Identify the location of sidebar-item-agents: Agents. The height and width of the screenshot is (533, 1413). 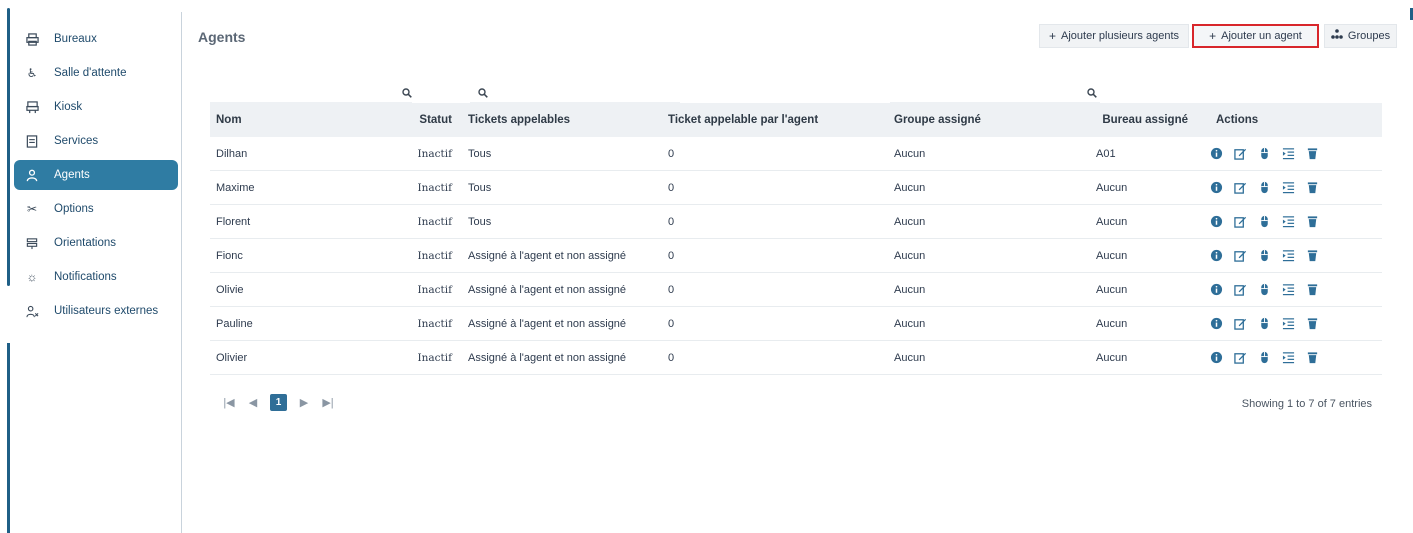
(96, 175).